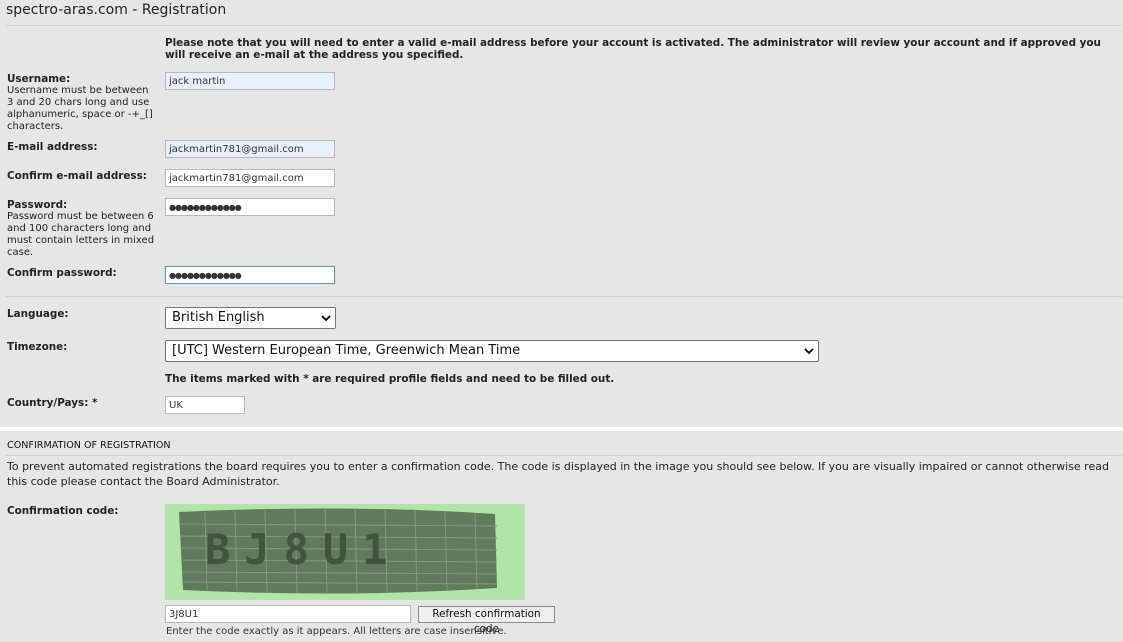  What do you see at coordinates (221, 481) in the screenshot?
I see `board-administrator-link: Board Administrator` at bounding box center [221, 481].